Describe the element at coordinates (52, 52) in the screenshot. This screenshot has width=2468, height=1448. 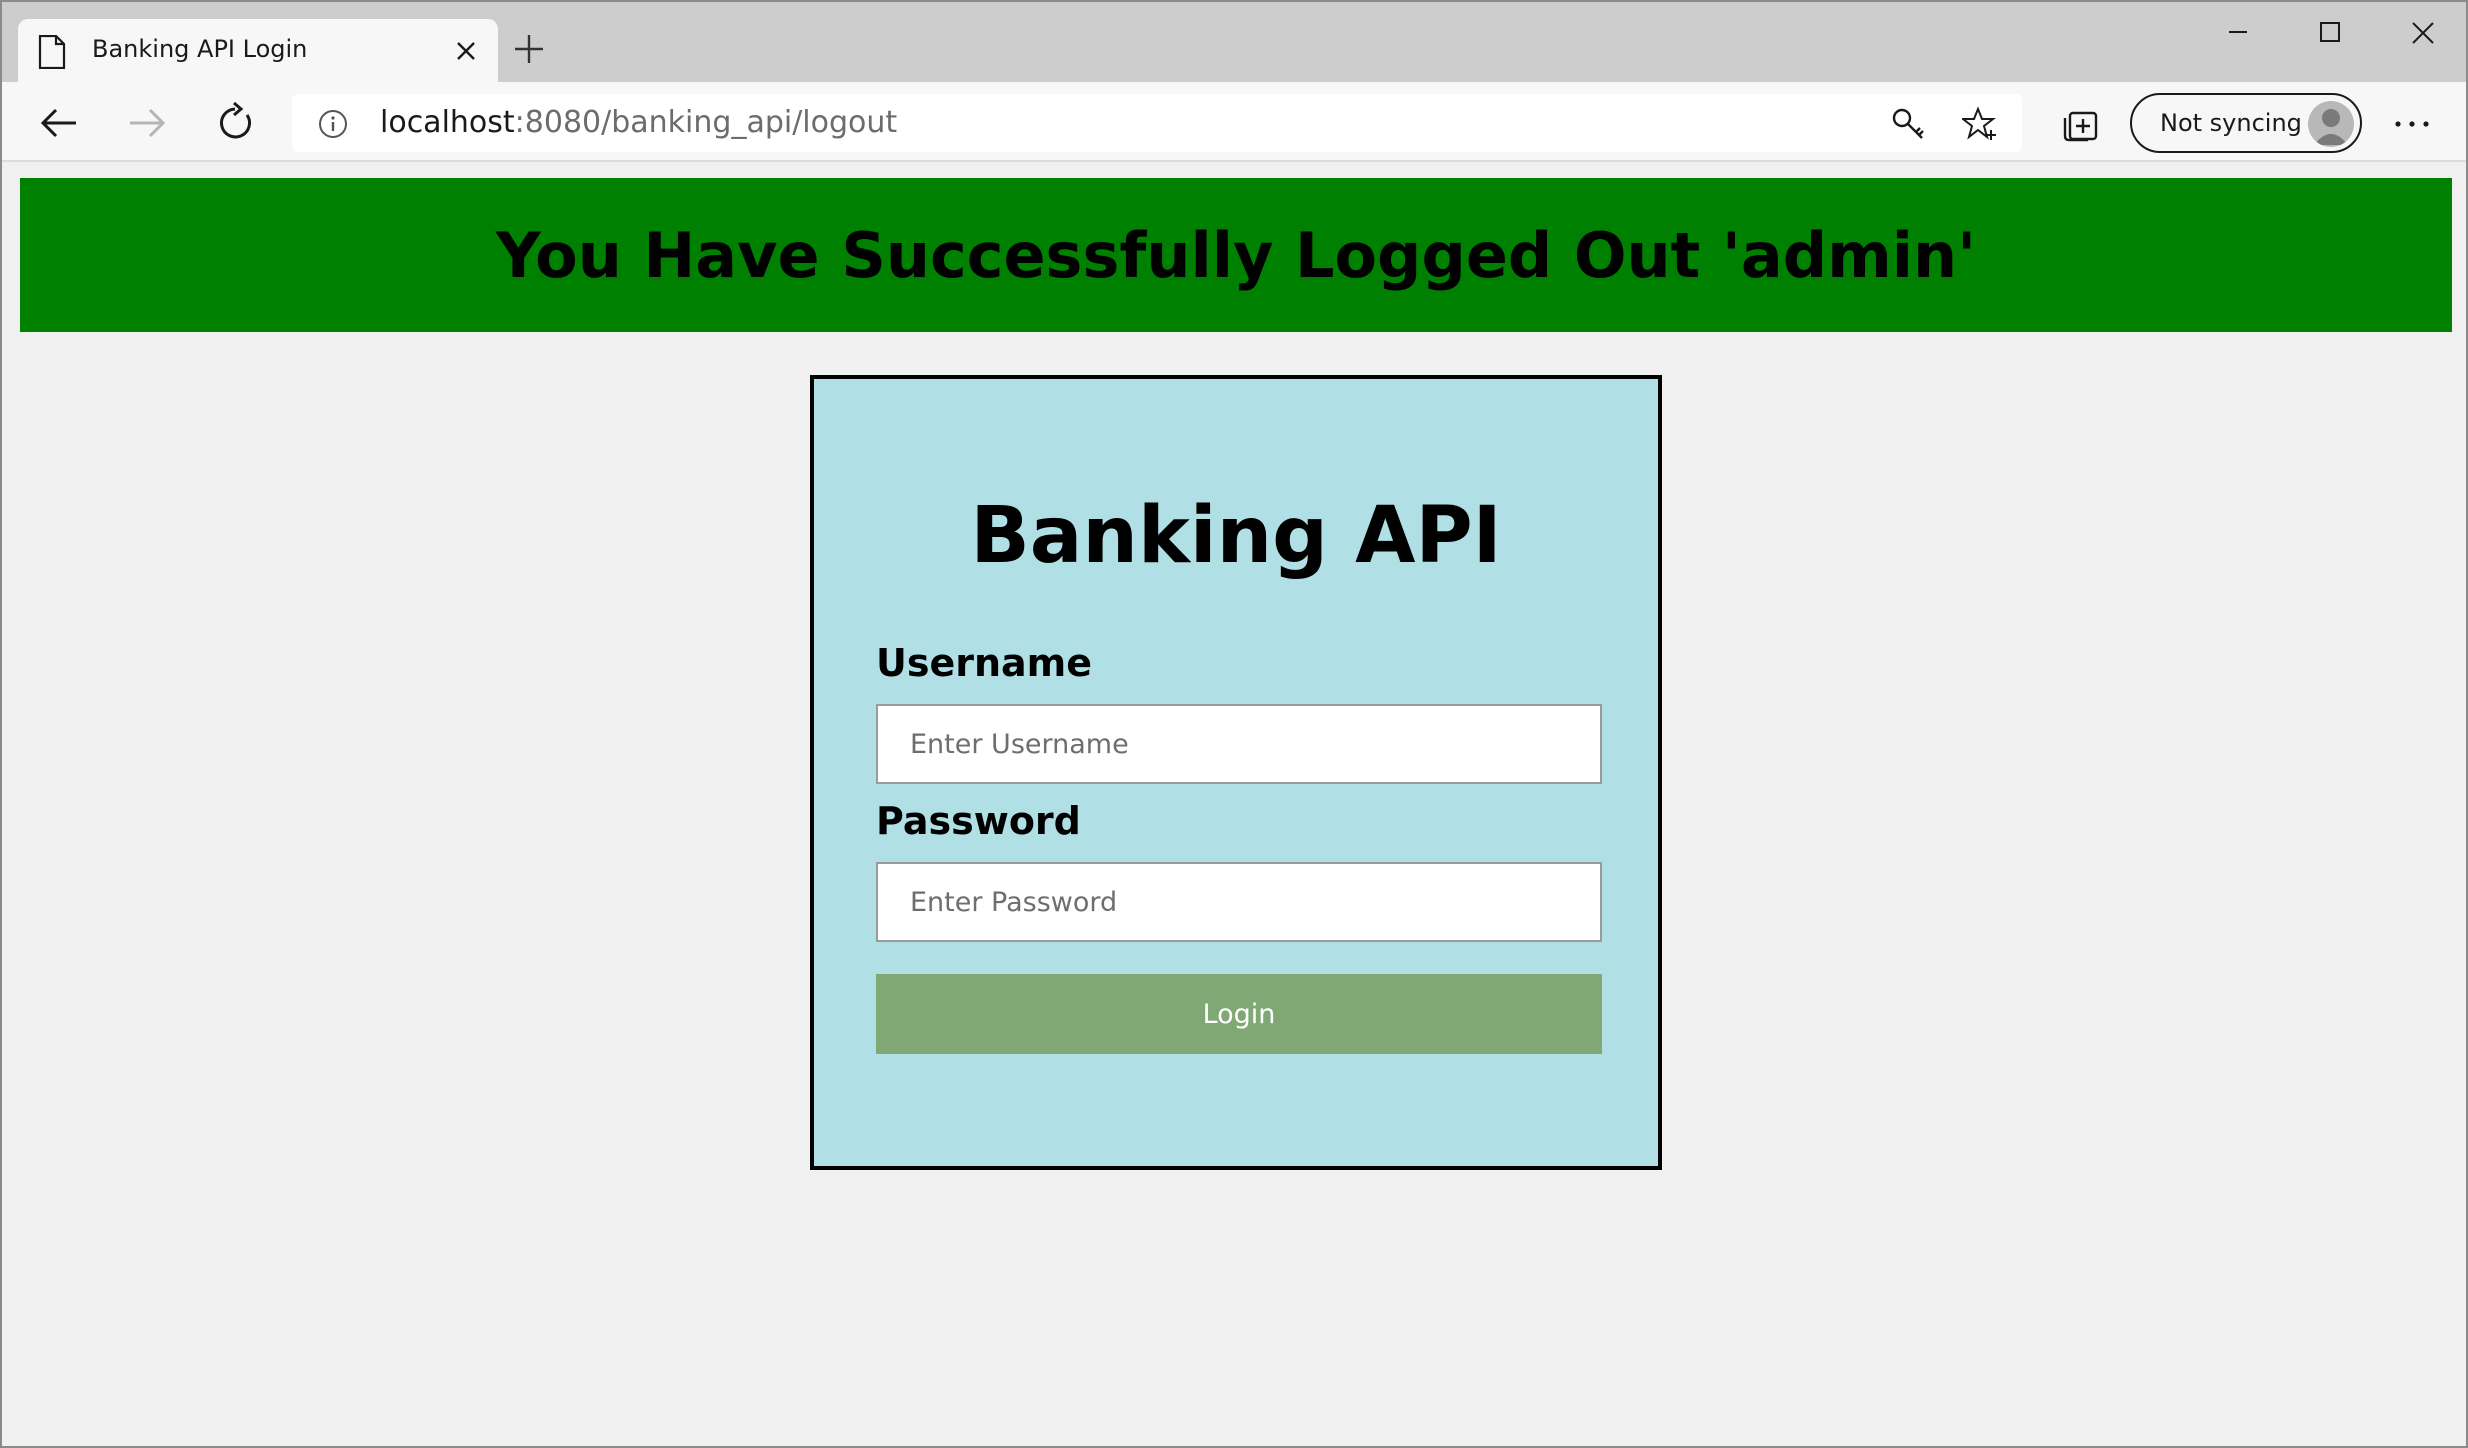
I see `page-icon` at that location.